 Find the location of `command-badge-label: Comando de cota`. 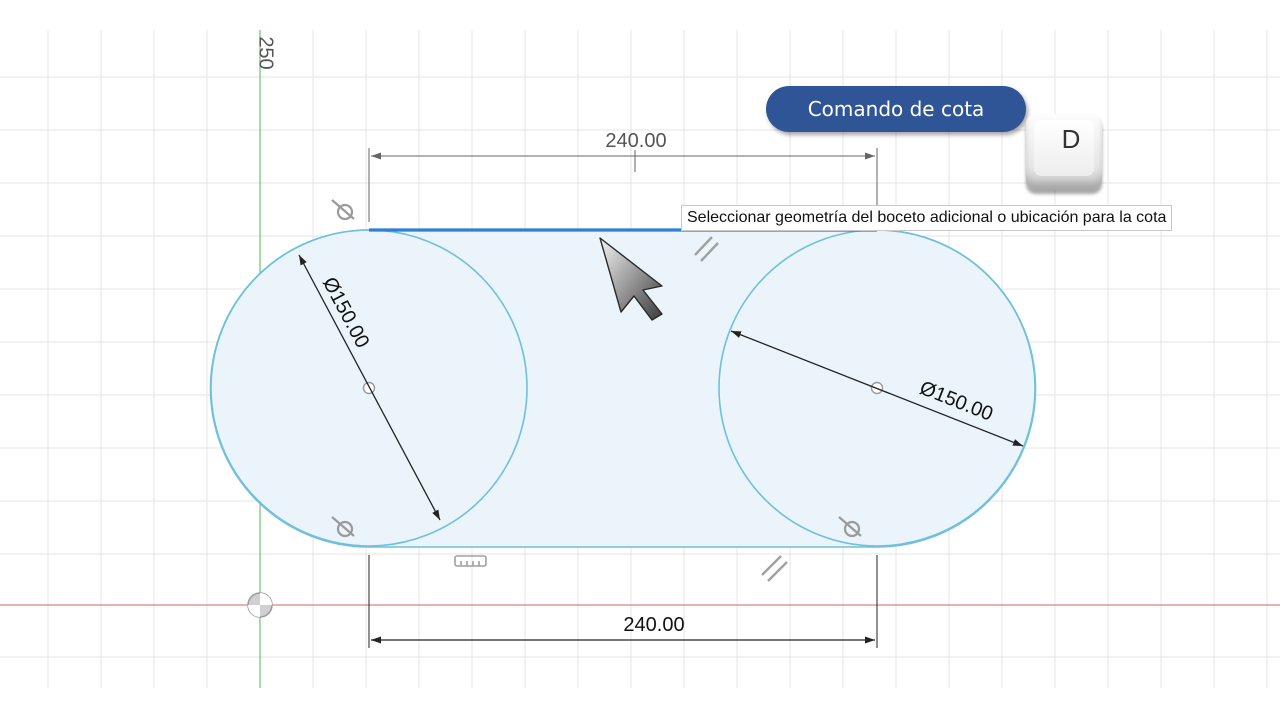

command-badge-label: Comando de cota is located at coordinates (896, 109).